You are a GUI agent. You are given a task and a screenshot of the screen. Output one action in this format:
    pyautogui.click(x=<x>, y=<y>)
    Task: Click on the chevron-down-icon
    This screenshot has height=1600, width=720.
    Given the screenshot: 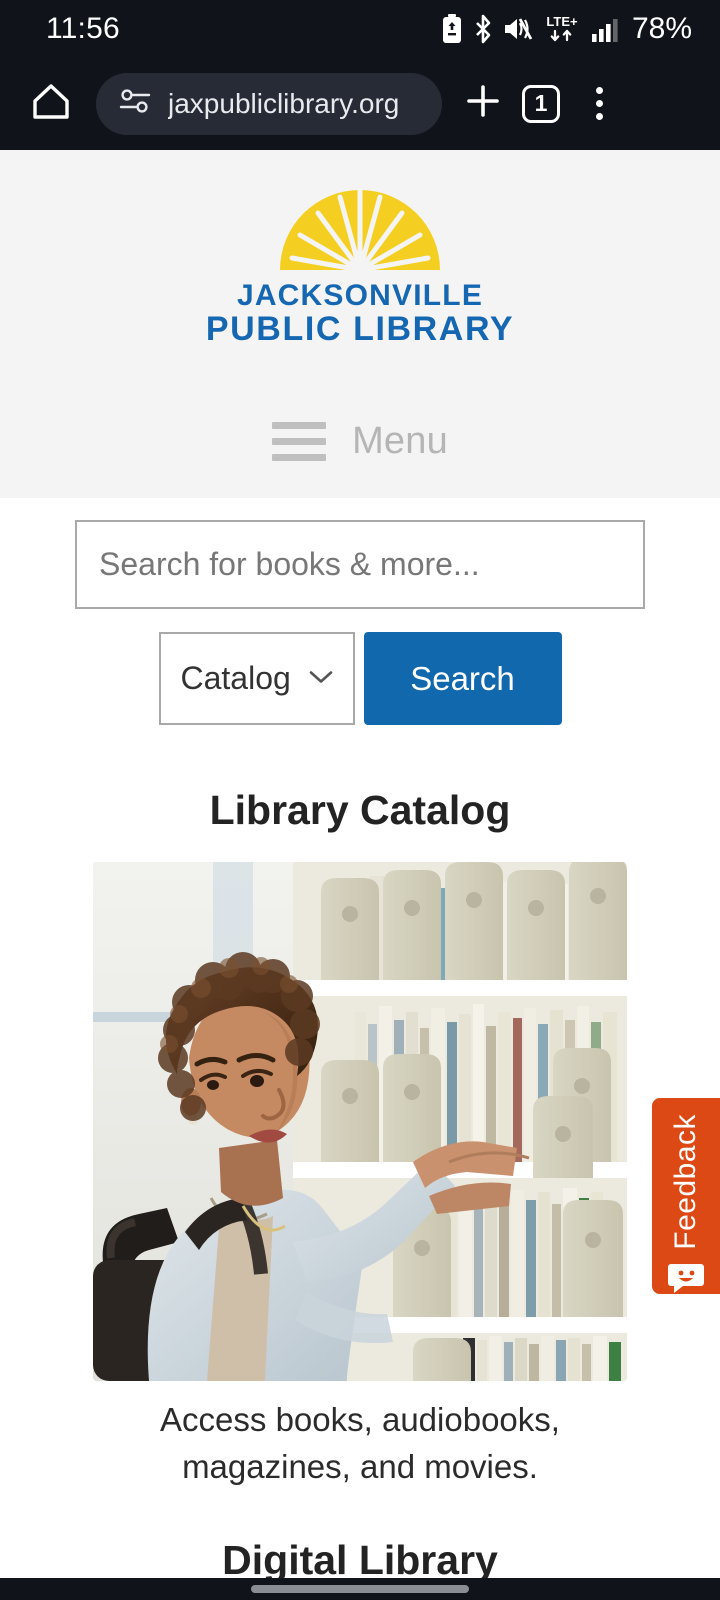 What is the action you would take?
    pyautogui.click(x=321, y=678)
    